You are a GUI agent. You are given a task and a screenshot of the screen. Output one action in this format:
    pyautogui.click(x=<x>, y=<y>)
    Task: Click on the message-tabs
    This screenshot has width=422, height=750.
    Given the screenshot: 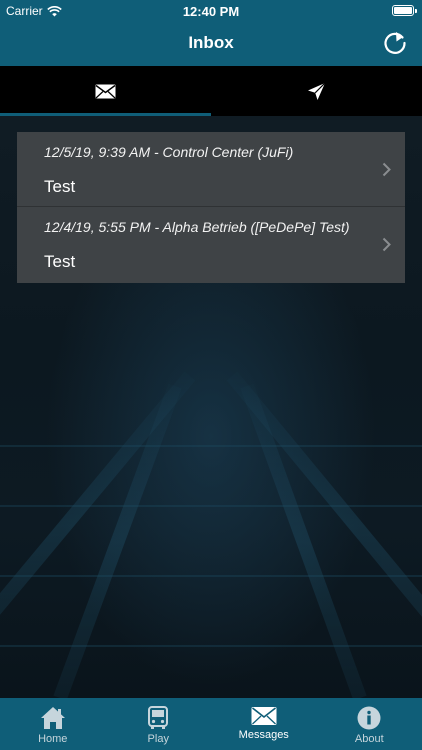 What is the action you would take?
    pyautogui.click(x=211, y=91)
    